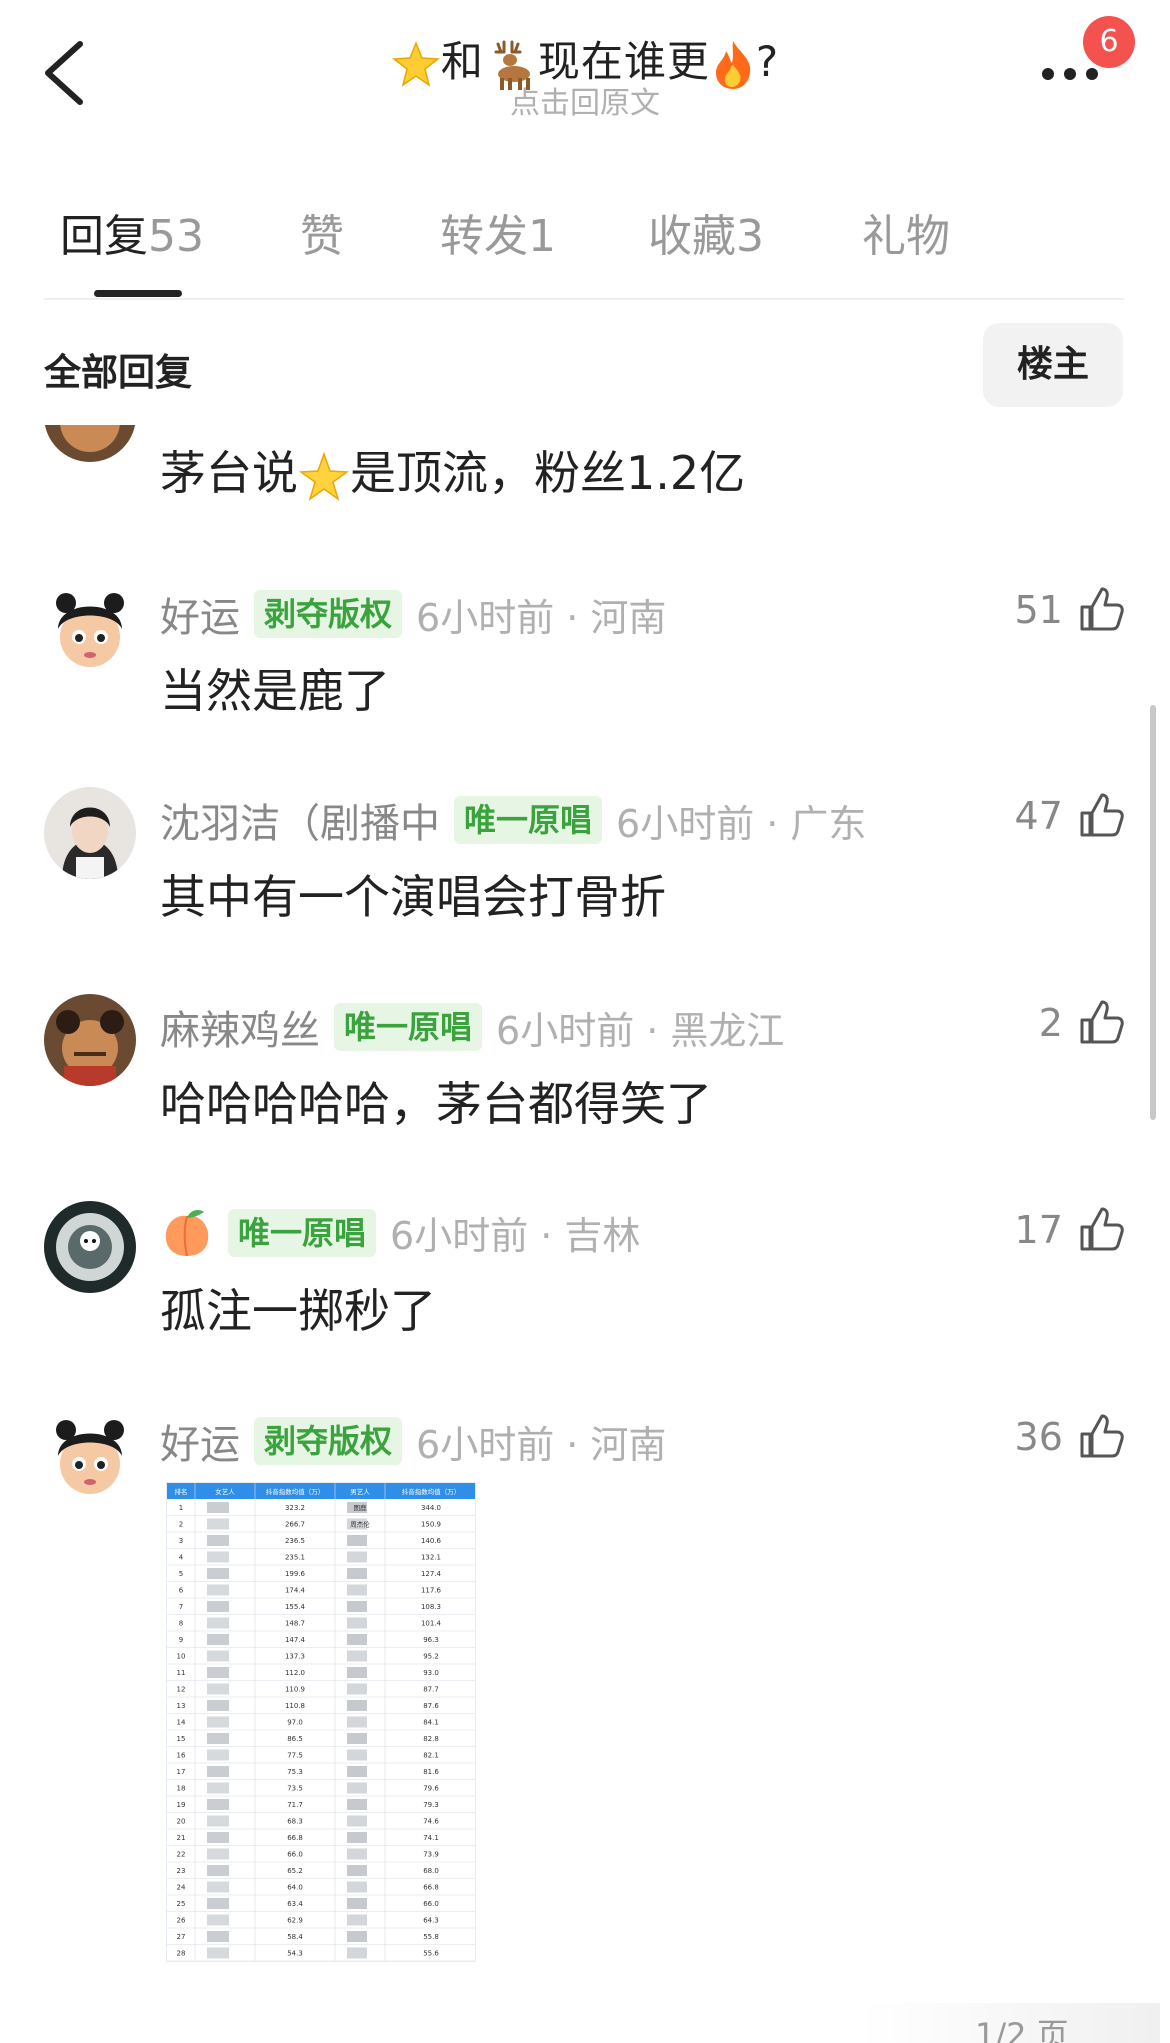  Describe the element at coordinates (585, 1269) in the screenshot. I see `comment-item: 唯一原唱 6小时前 · 吉林 17 孤注一掷秒了` at that location.